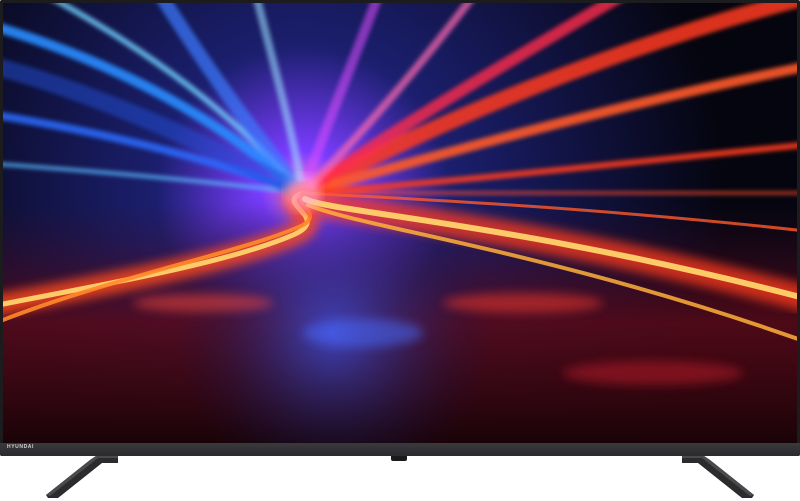 The width and height of the screenshot is (800, 501). Describe the element at coordinates (399, 458) in the screenshot. I see `ir-sensor-icon` at that location.